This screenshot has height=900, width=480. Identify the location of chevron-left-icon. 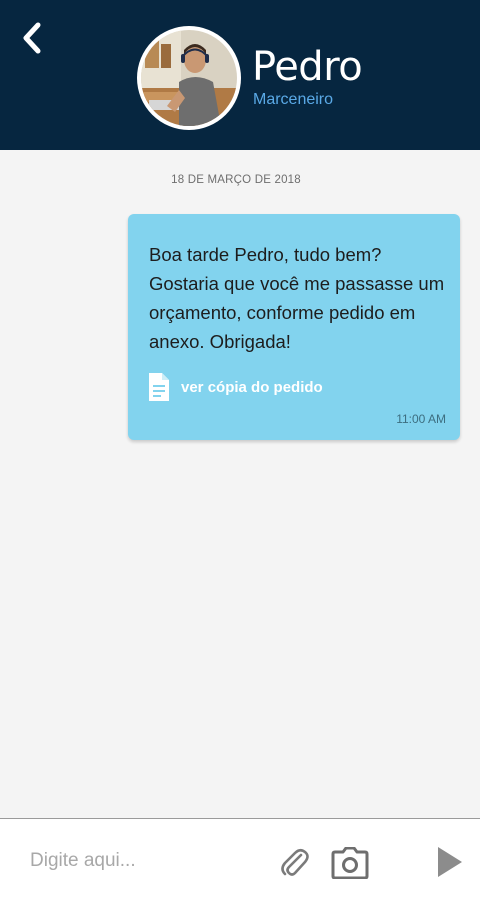
(32, 38).